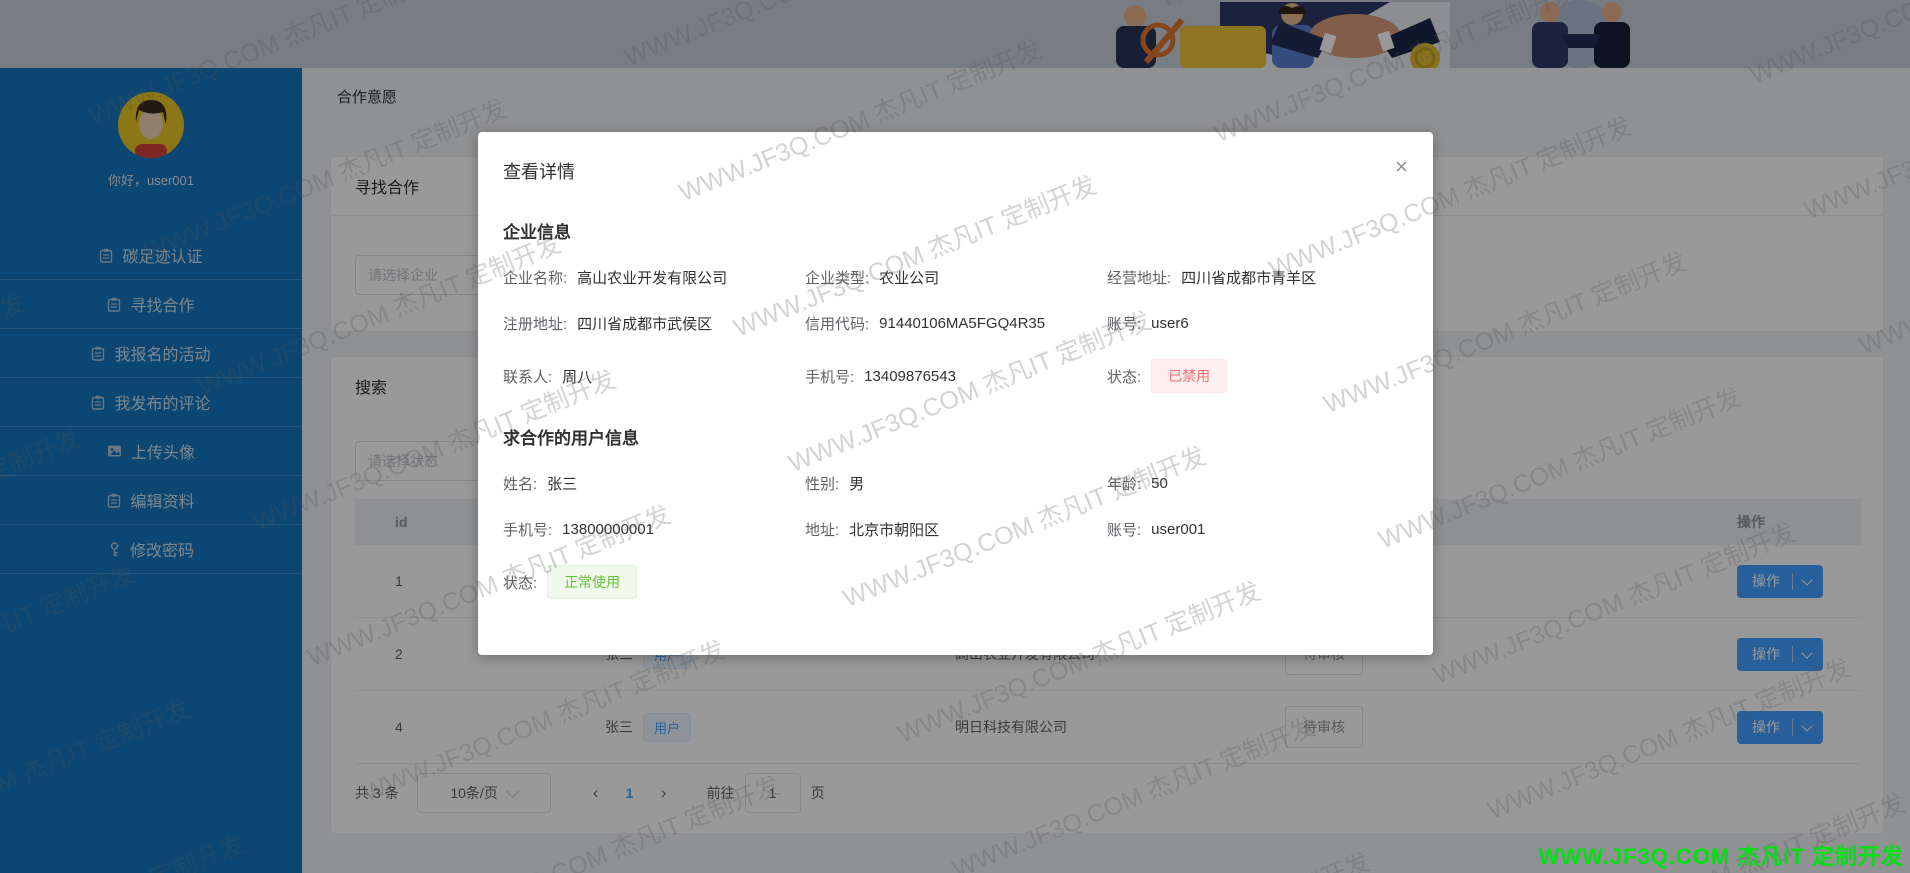 Image resolution: width=1910 pixels, height=873 pixels. Describe the element at coordinates (571, 438) in the screenshot. I see `user-section-heading: 求合作的用户信息` at that location.